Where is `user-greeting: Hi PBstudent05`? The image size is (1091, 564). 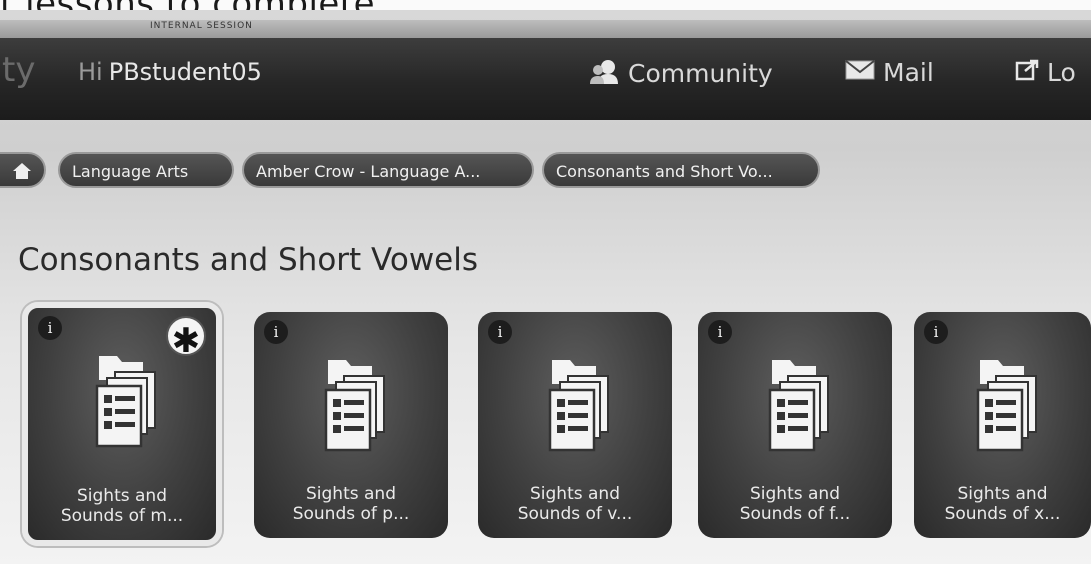 user-greeting: Hi PBstudent05 is located at coordinates (170, 72).